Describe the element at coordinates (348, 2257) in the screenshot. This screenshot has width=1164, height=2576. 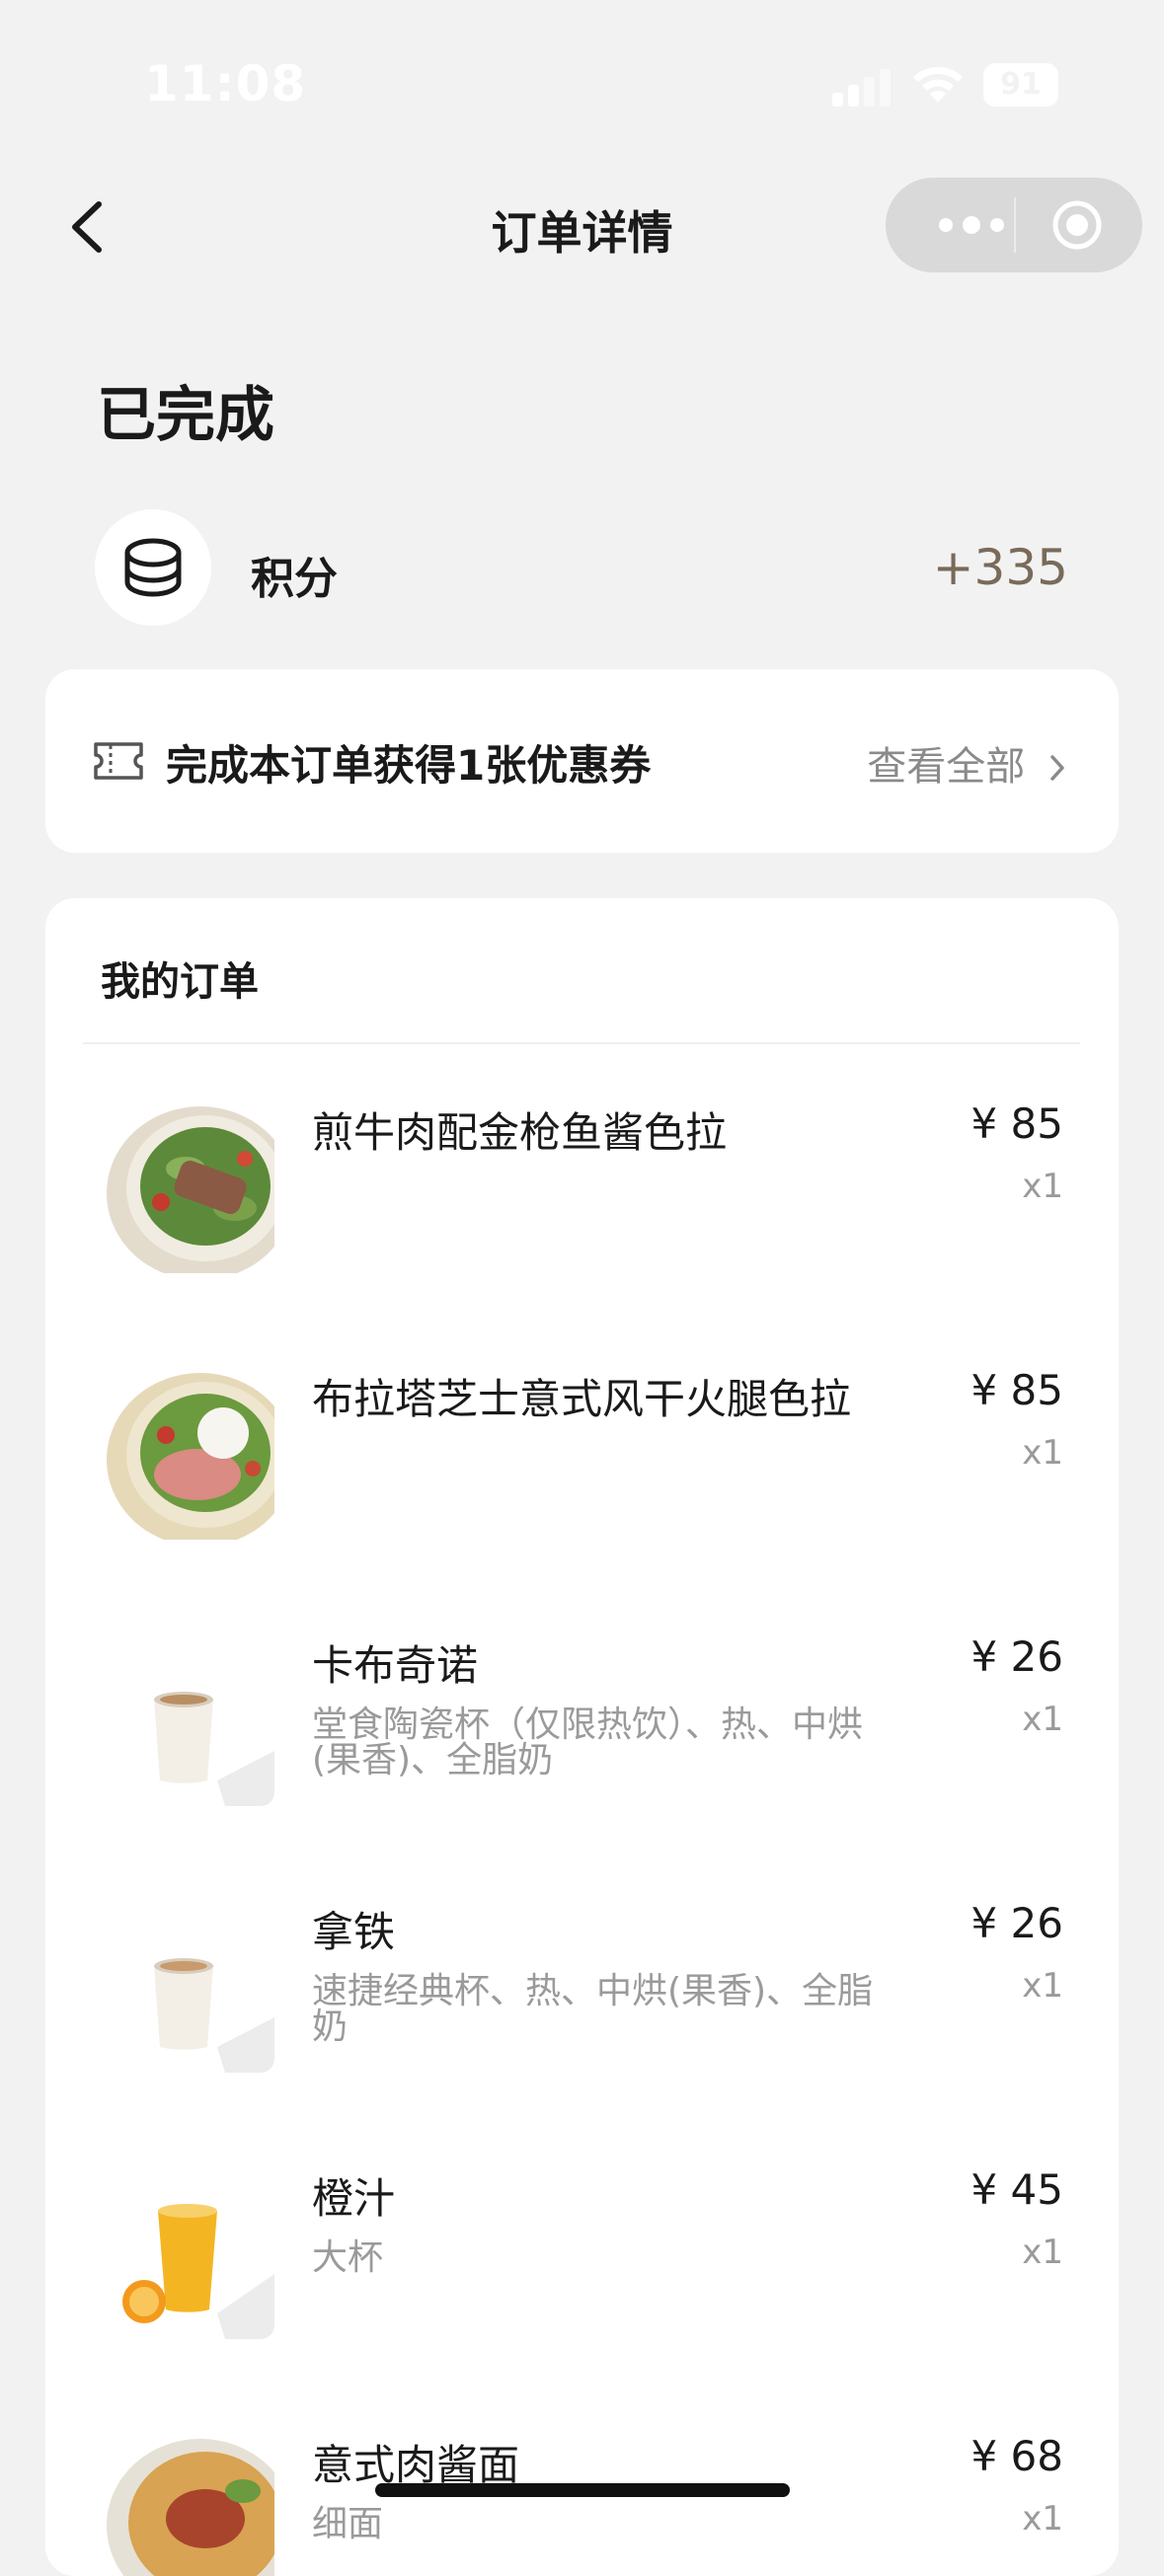
I see `item-spec: 大杯` at that location.